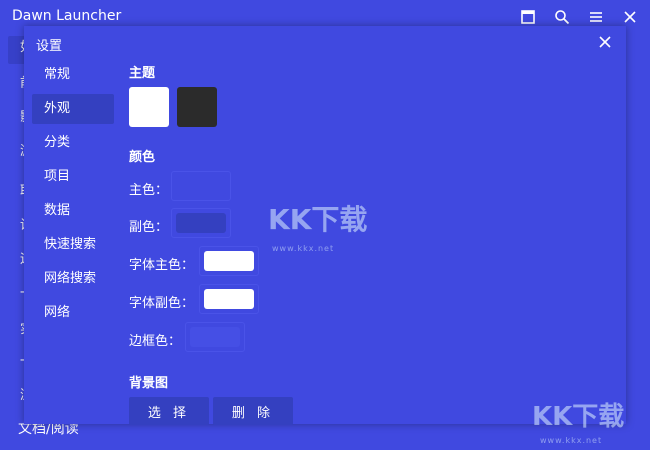 The height and width of the screenshot is (450, 650). I want to click on border-color-fill, so click(215, 337).